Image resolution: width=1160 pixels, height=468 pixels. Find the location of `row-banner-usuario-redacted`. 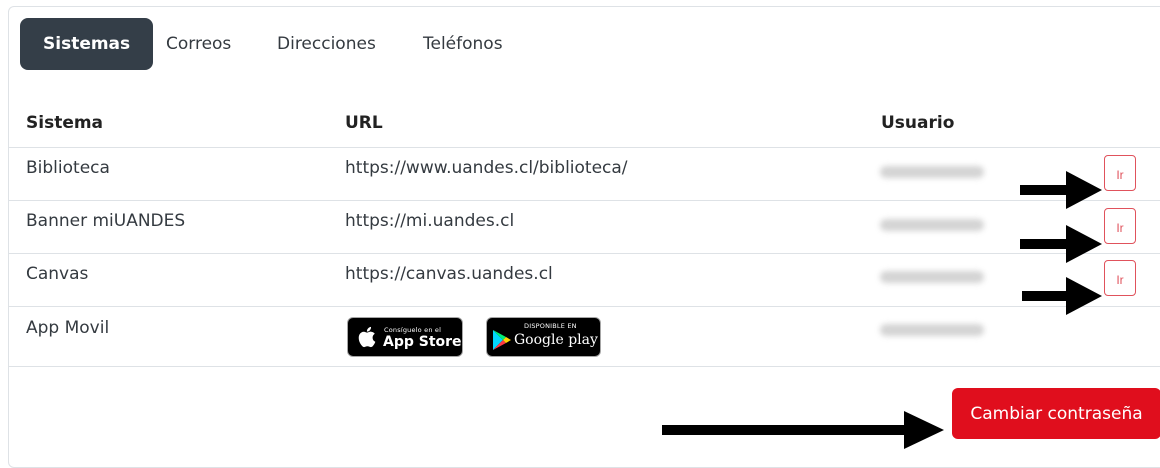

row-banner-usuario-redacted is located at coordinates (932, 225).